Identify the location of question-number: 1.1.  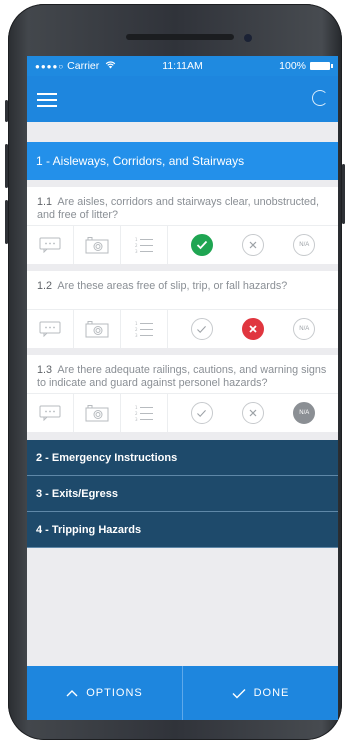
(45, 202).